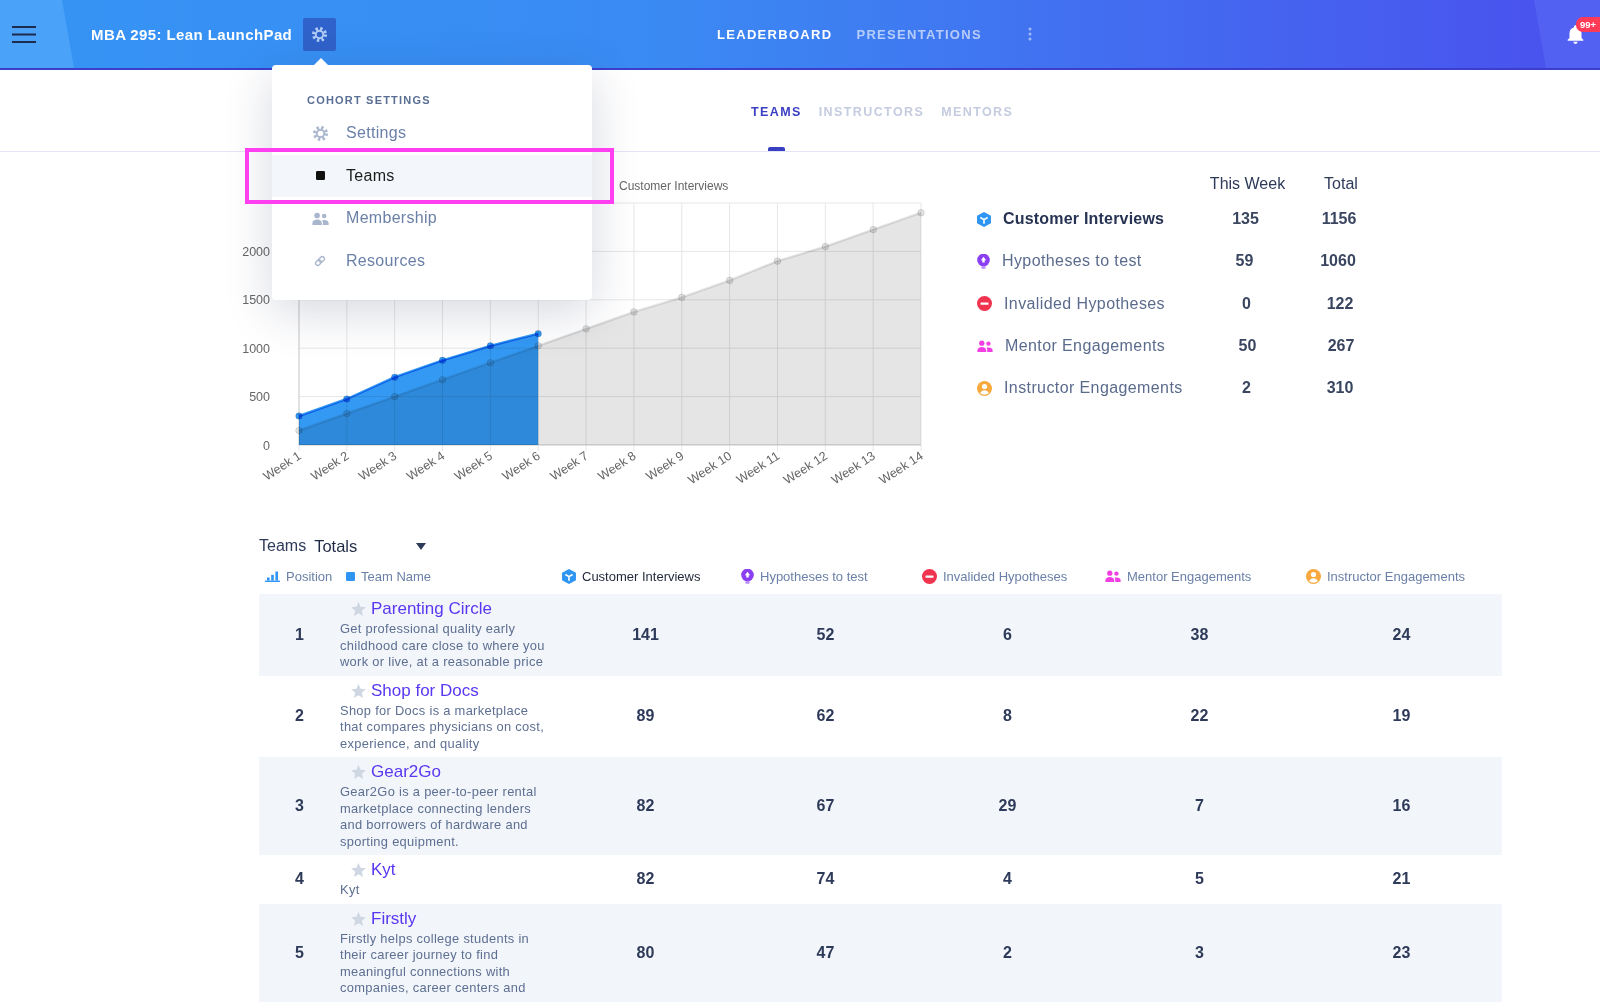  I want to click on course-title: MBA 295: Lean LaunchPad, so click(192, 34).